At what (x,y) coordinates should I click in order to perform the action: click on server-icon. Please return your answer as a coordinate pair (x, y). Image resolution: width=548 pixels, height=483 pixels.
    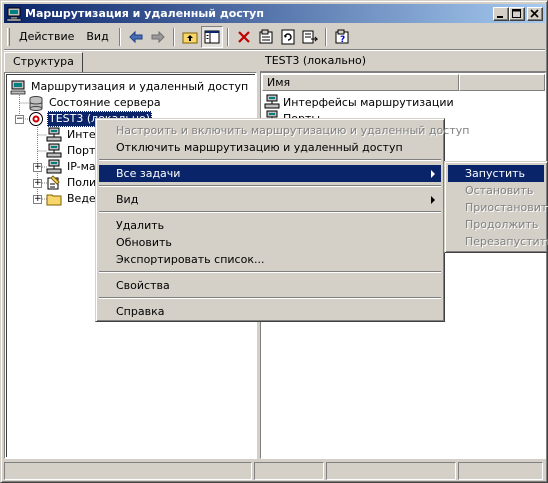
    Looking at the image, I should click on (36, 119).